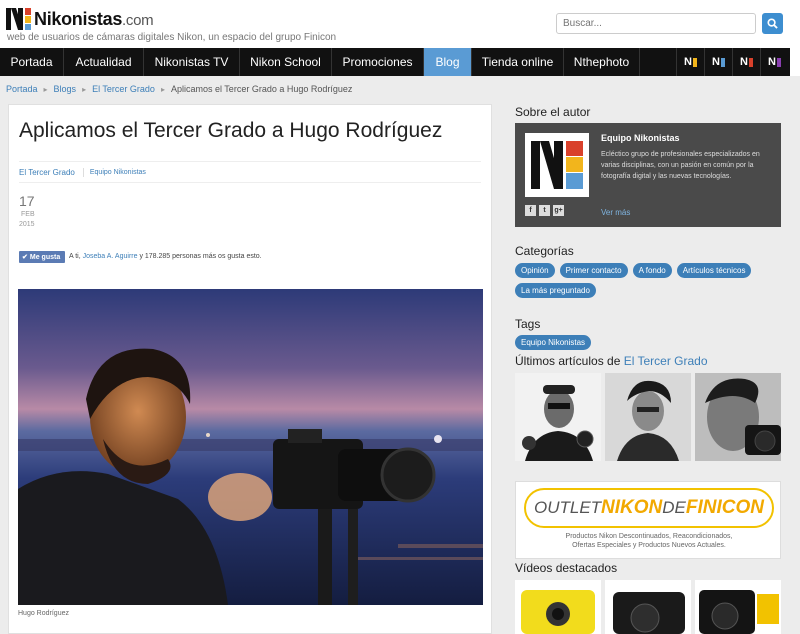 The height and width of the screenshot is (634, 800). Describe the element at coordinates (593, 270) in the screenshot. I see `category-tag: Primer contacto` at that location.